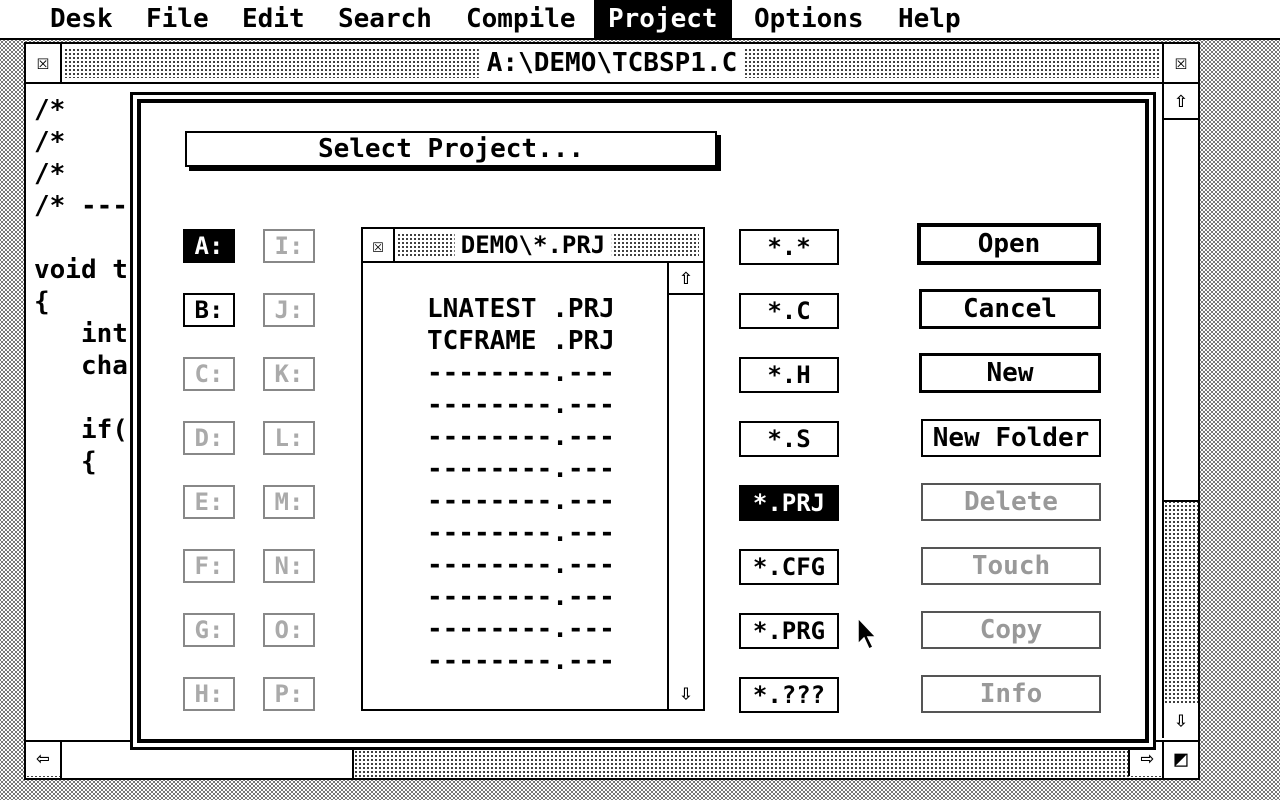  What do you see at coordinates (789, 631) in the screenshot?
I see `filter-prg-button: *.PRG` at bounding box center [789, 631].